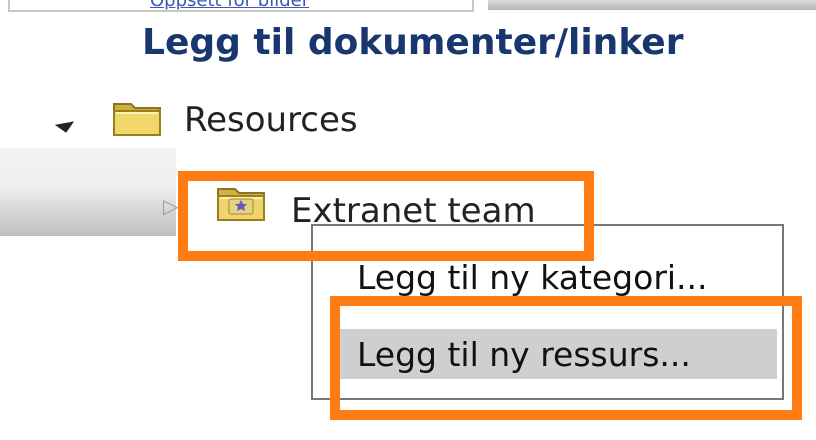 Image resolution: width=816 pixels, height=440 pixels. What do you see at coordinates (229, 5) in the screenshot?
I see `top-link: Oppsett for bilder` at bounding box center [229, 5].